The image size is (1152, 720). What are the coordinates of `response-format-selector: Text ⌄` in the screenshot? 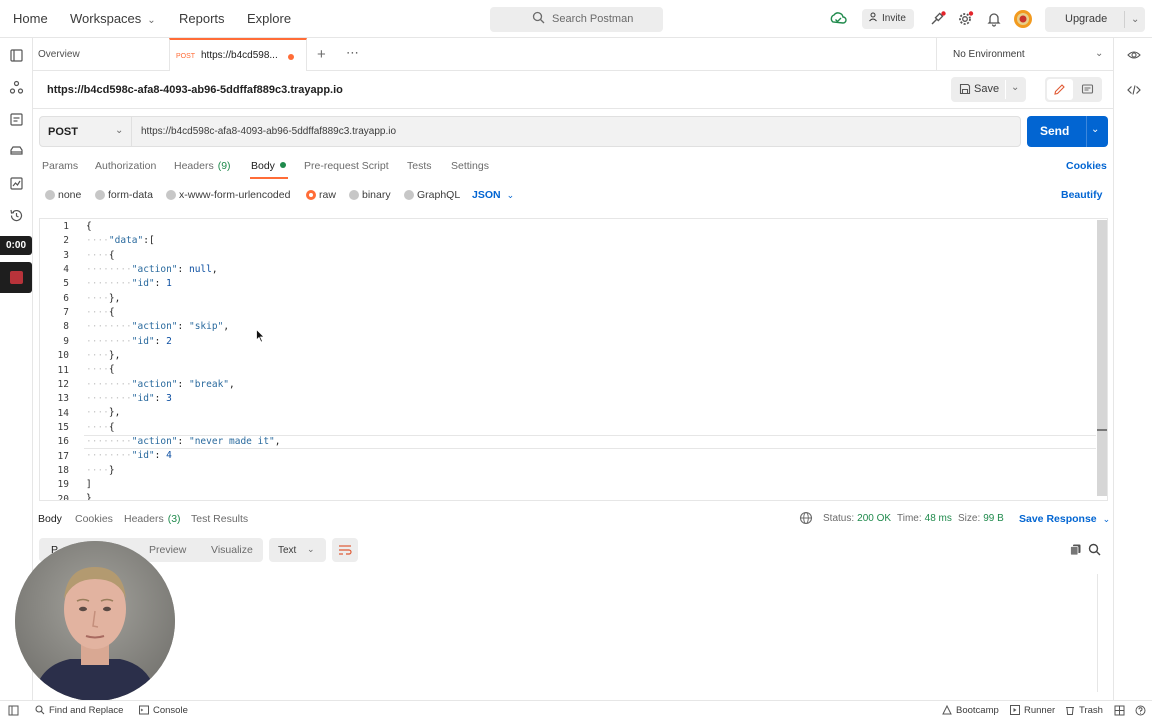 It's located at (297, 550).